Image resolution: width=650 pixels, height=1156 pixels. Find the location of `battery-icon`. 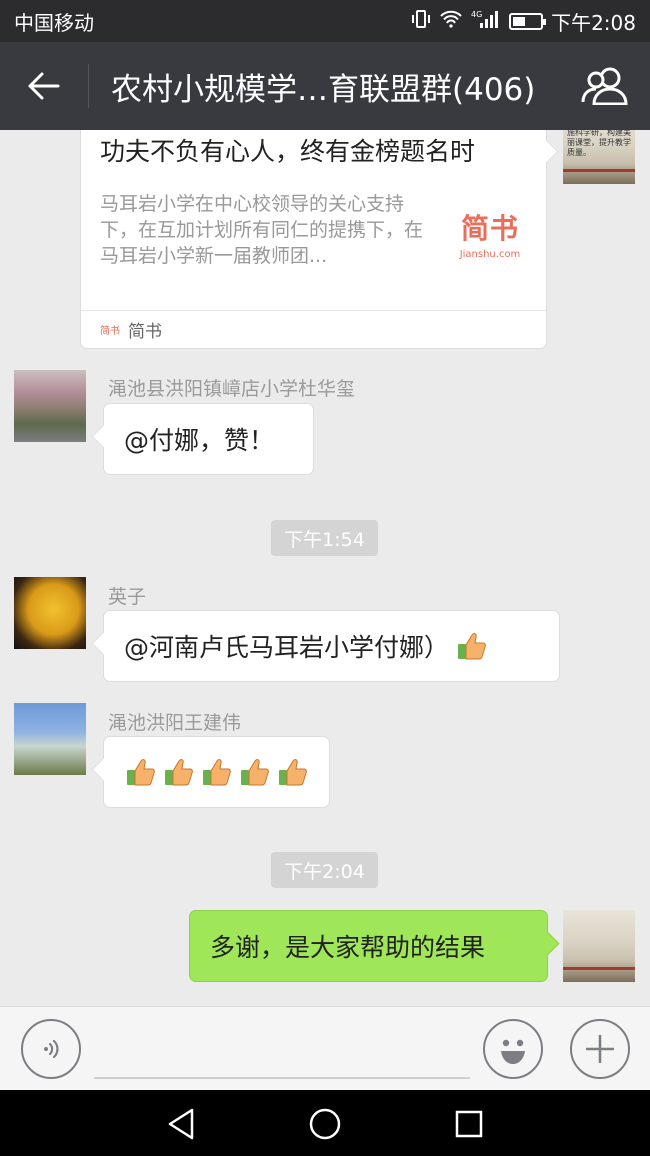

battery-icon is located at coordinates (528, 21).